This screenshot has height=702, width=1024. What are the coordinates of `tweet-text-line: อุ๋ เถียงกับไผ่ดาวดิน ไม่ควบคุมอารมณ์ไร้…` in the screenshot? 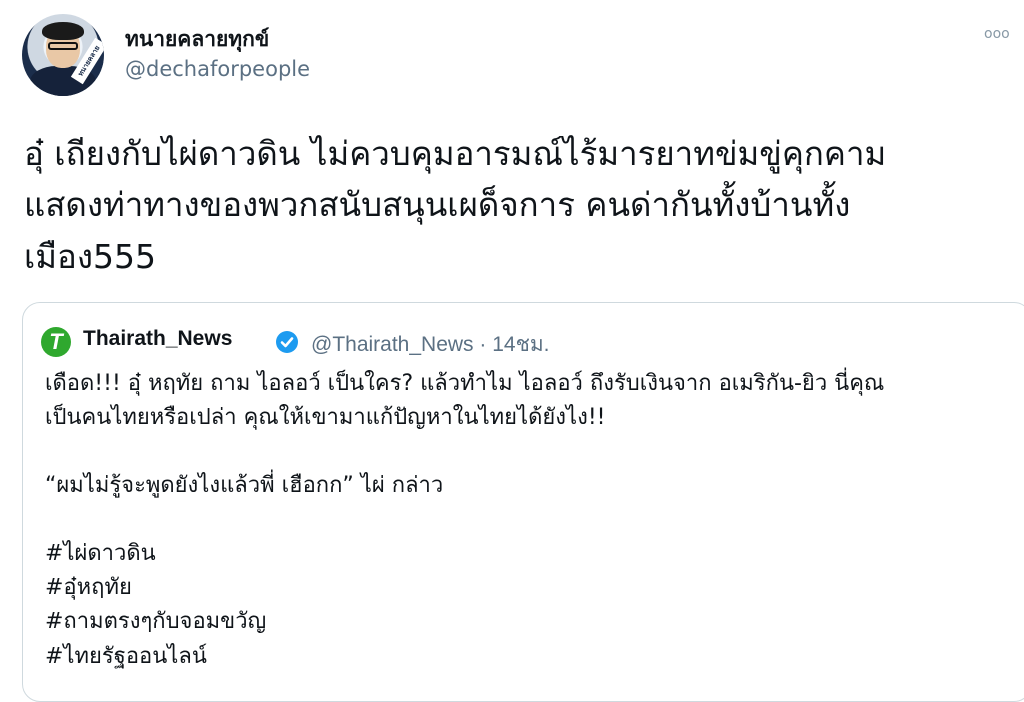 It's located at (455, 153).